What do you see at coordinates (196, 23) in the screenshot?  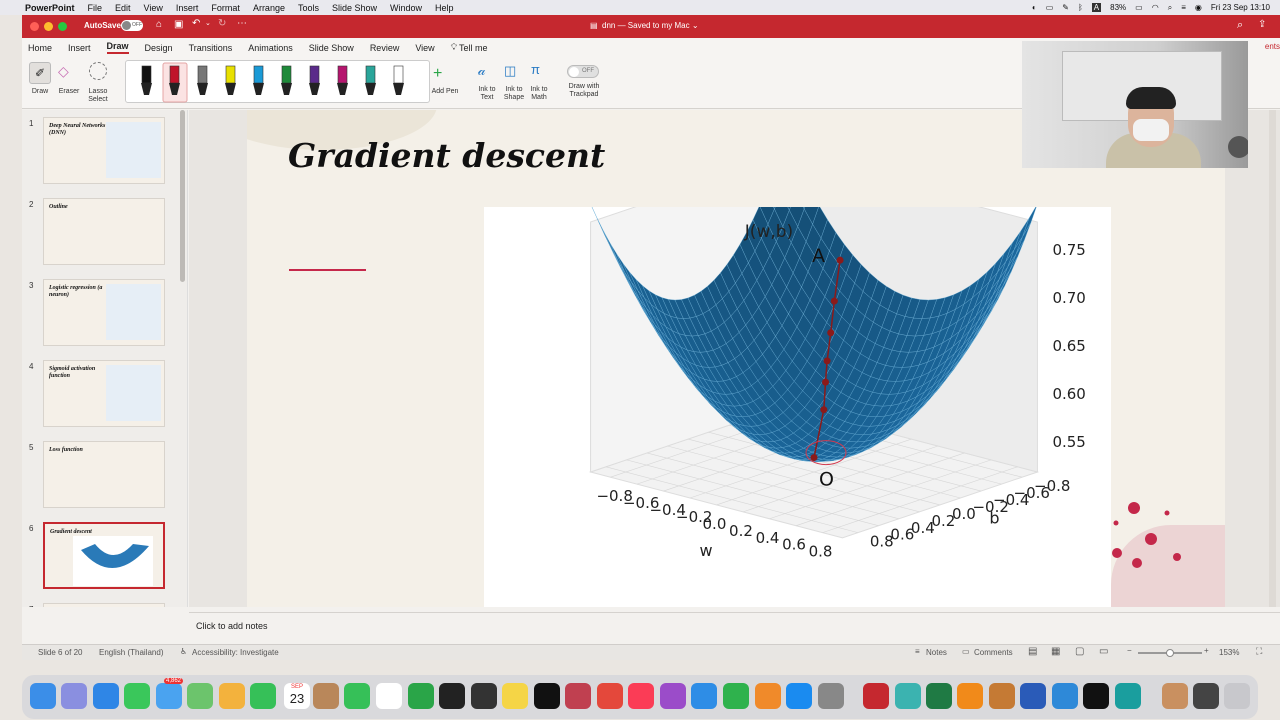 I see `undo-icon: ↶` at bounding box center [196, 23].